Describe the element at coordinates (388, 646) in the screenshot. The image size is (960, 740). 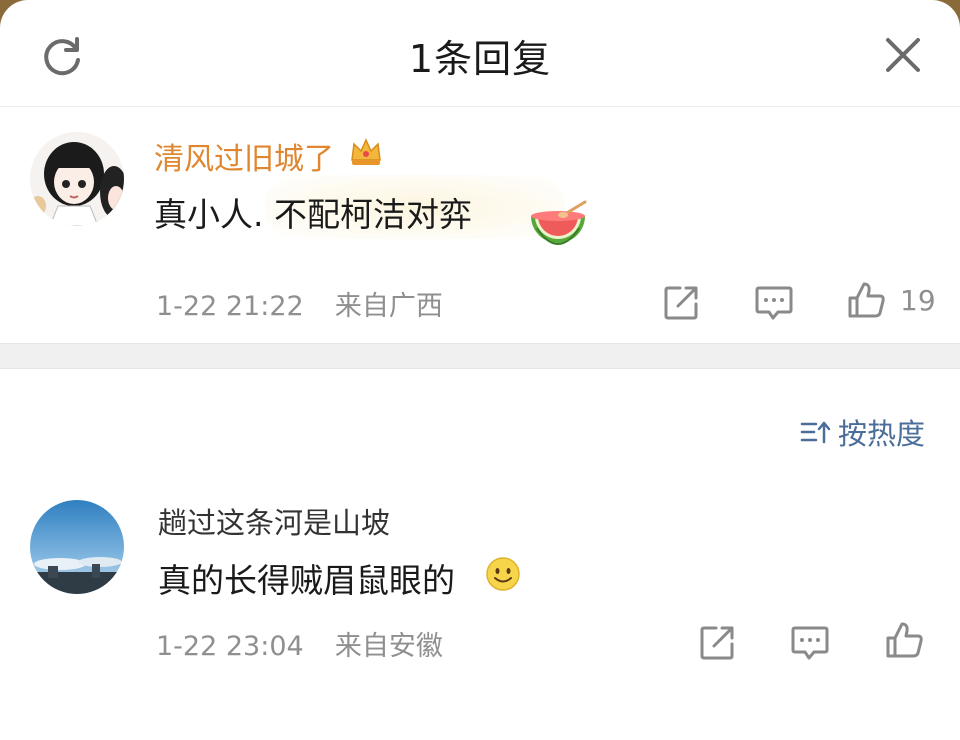
I see `reply-location: 来自安徽` at that location.